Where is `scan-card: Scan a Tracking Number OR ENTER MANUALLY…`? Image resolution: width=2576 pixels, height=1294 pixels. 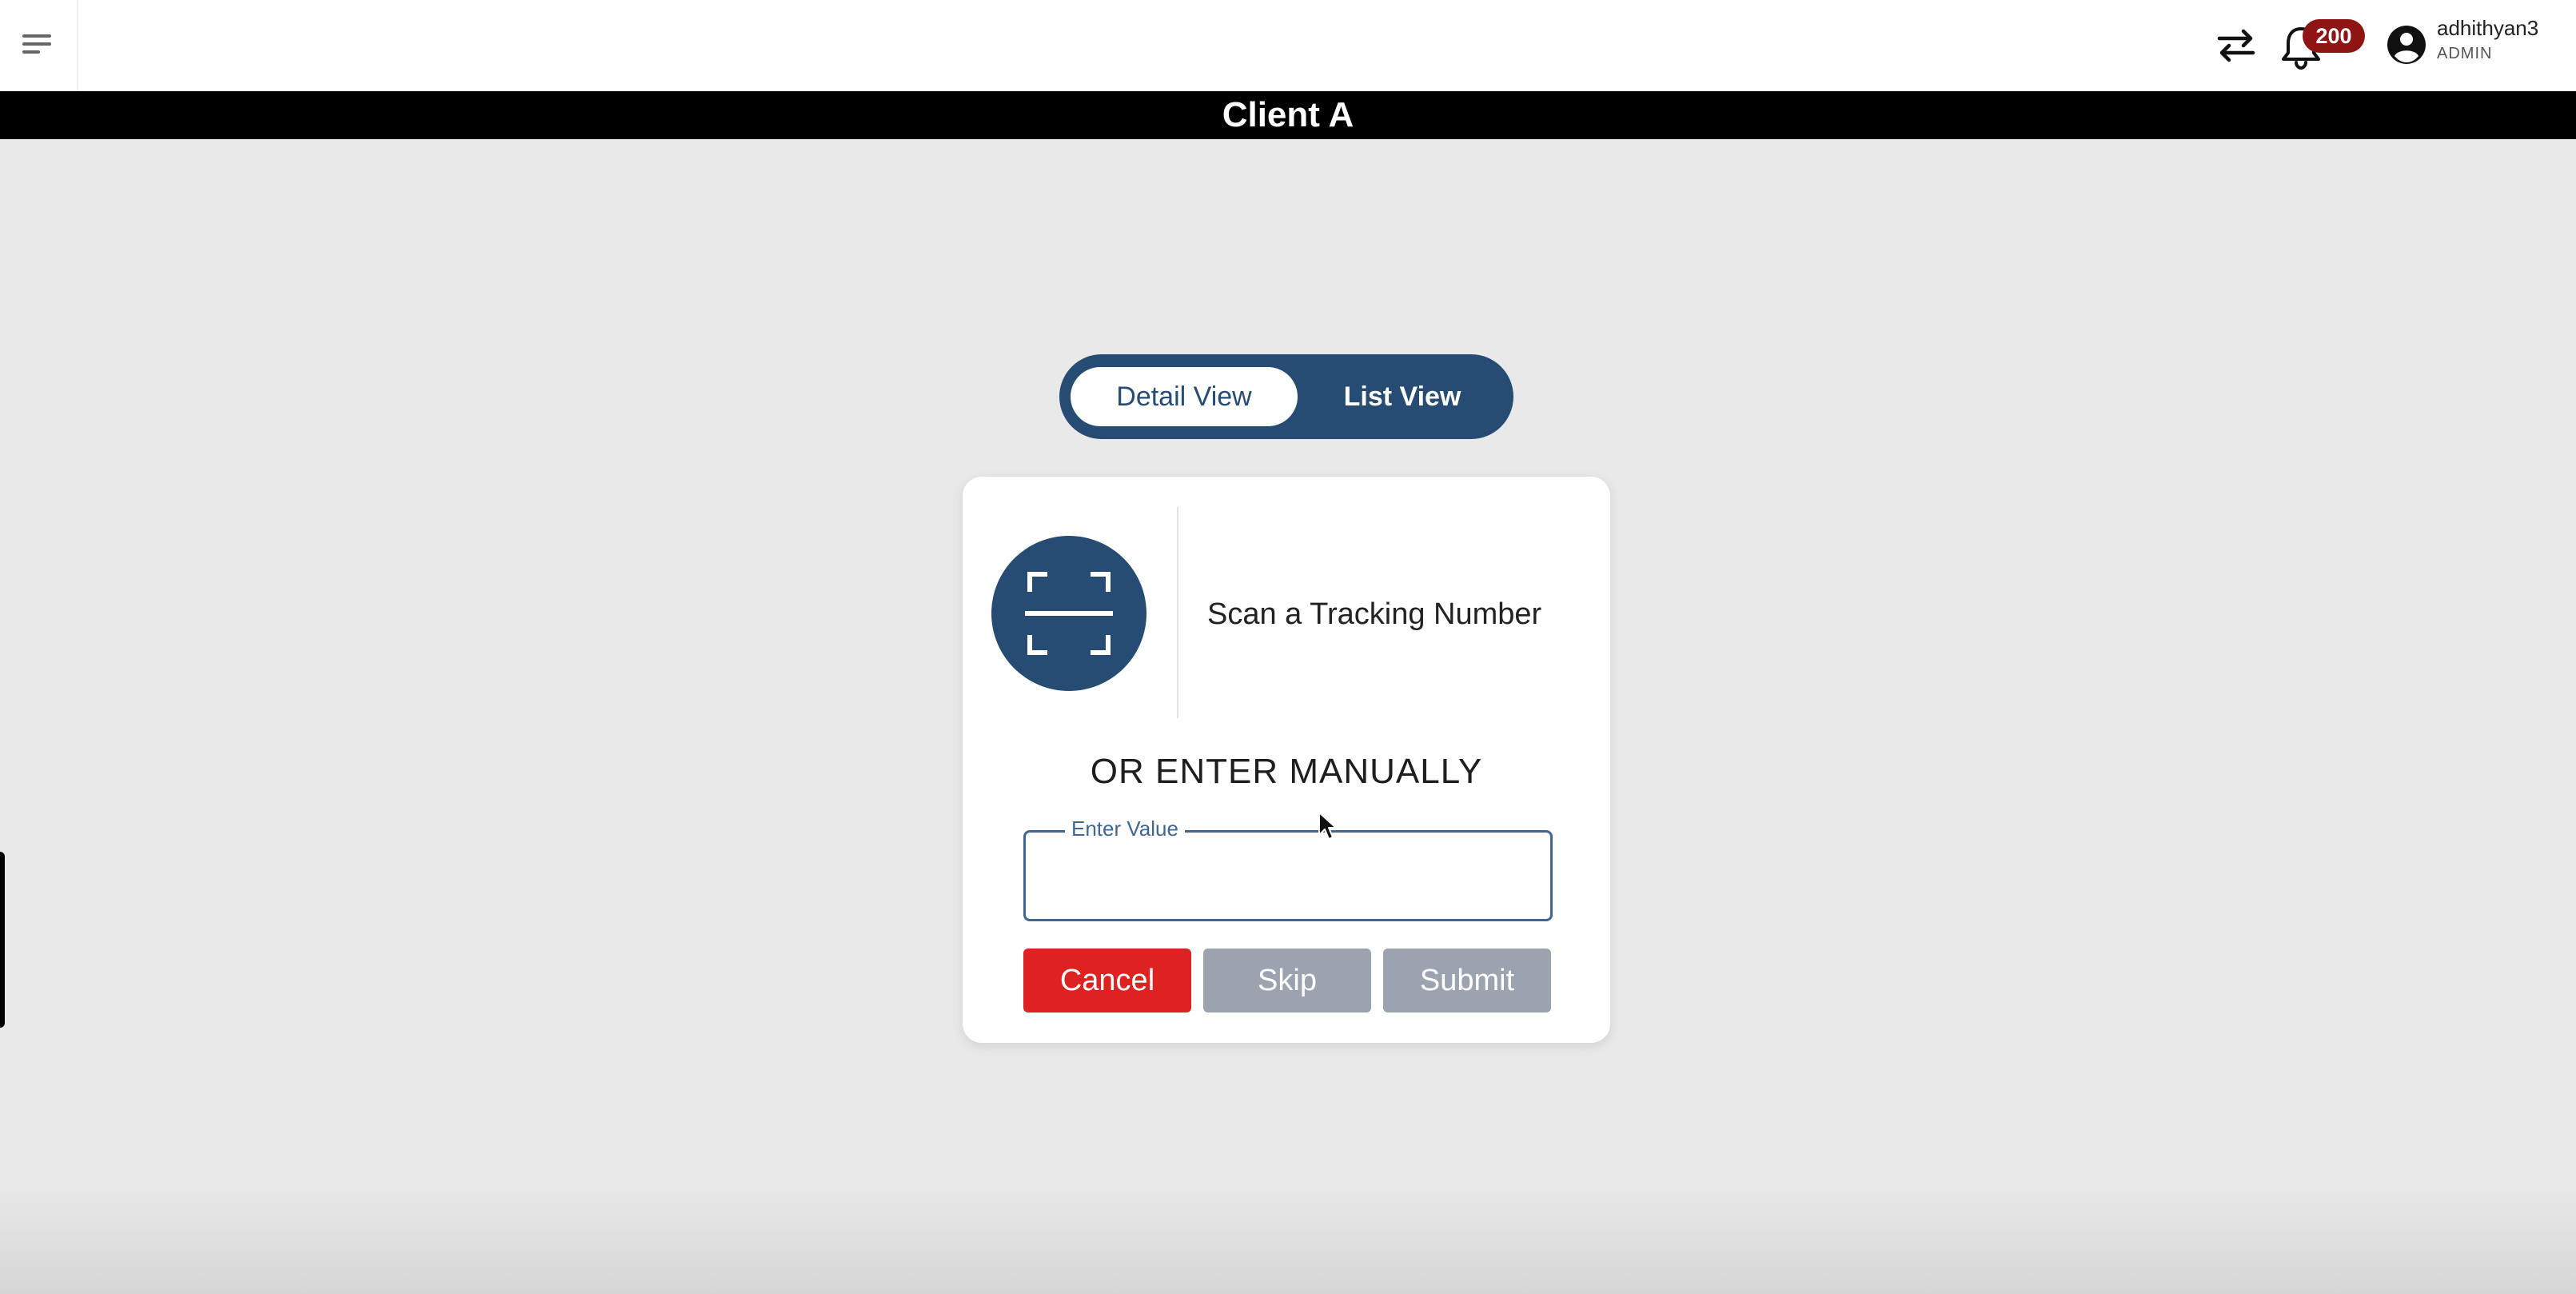 scan-card: Scan a Tracking Number OR ENTER MANUALLY… is located at coordinates (1286, 760).